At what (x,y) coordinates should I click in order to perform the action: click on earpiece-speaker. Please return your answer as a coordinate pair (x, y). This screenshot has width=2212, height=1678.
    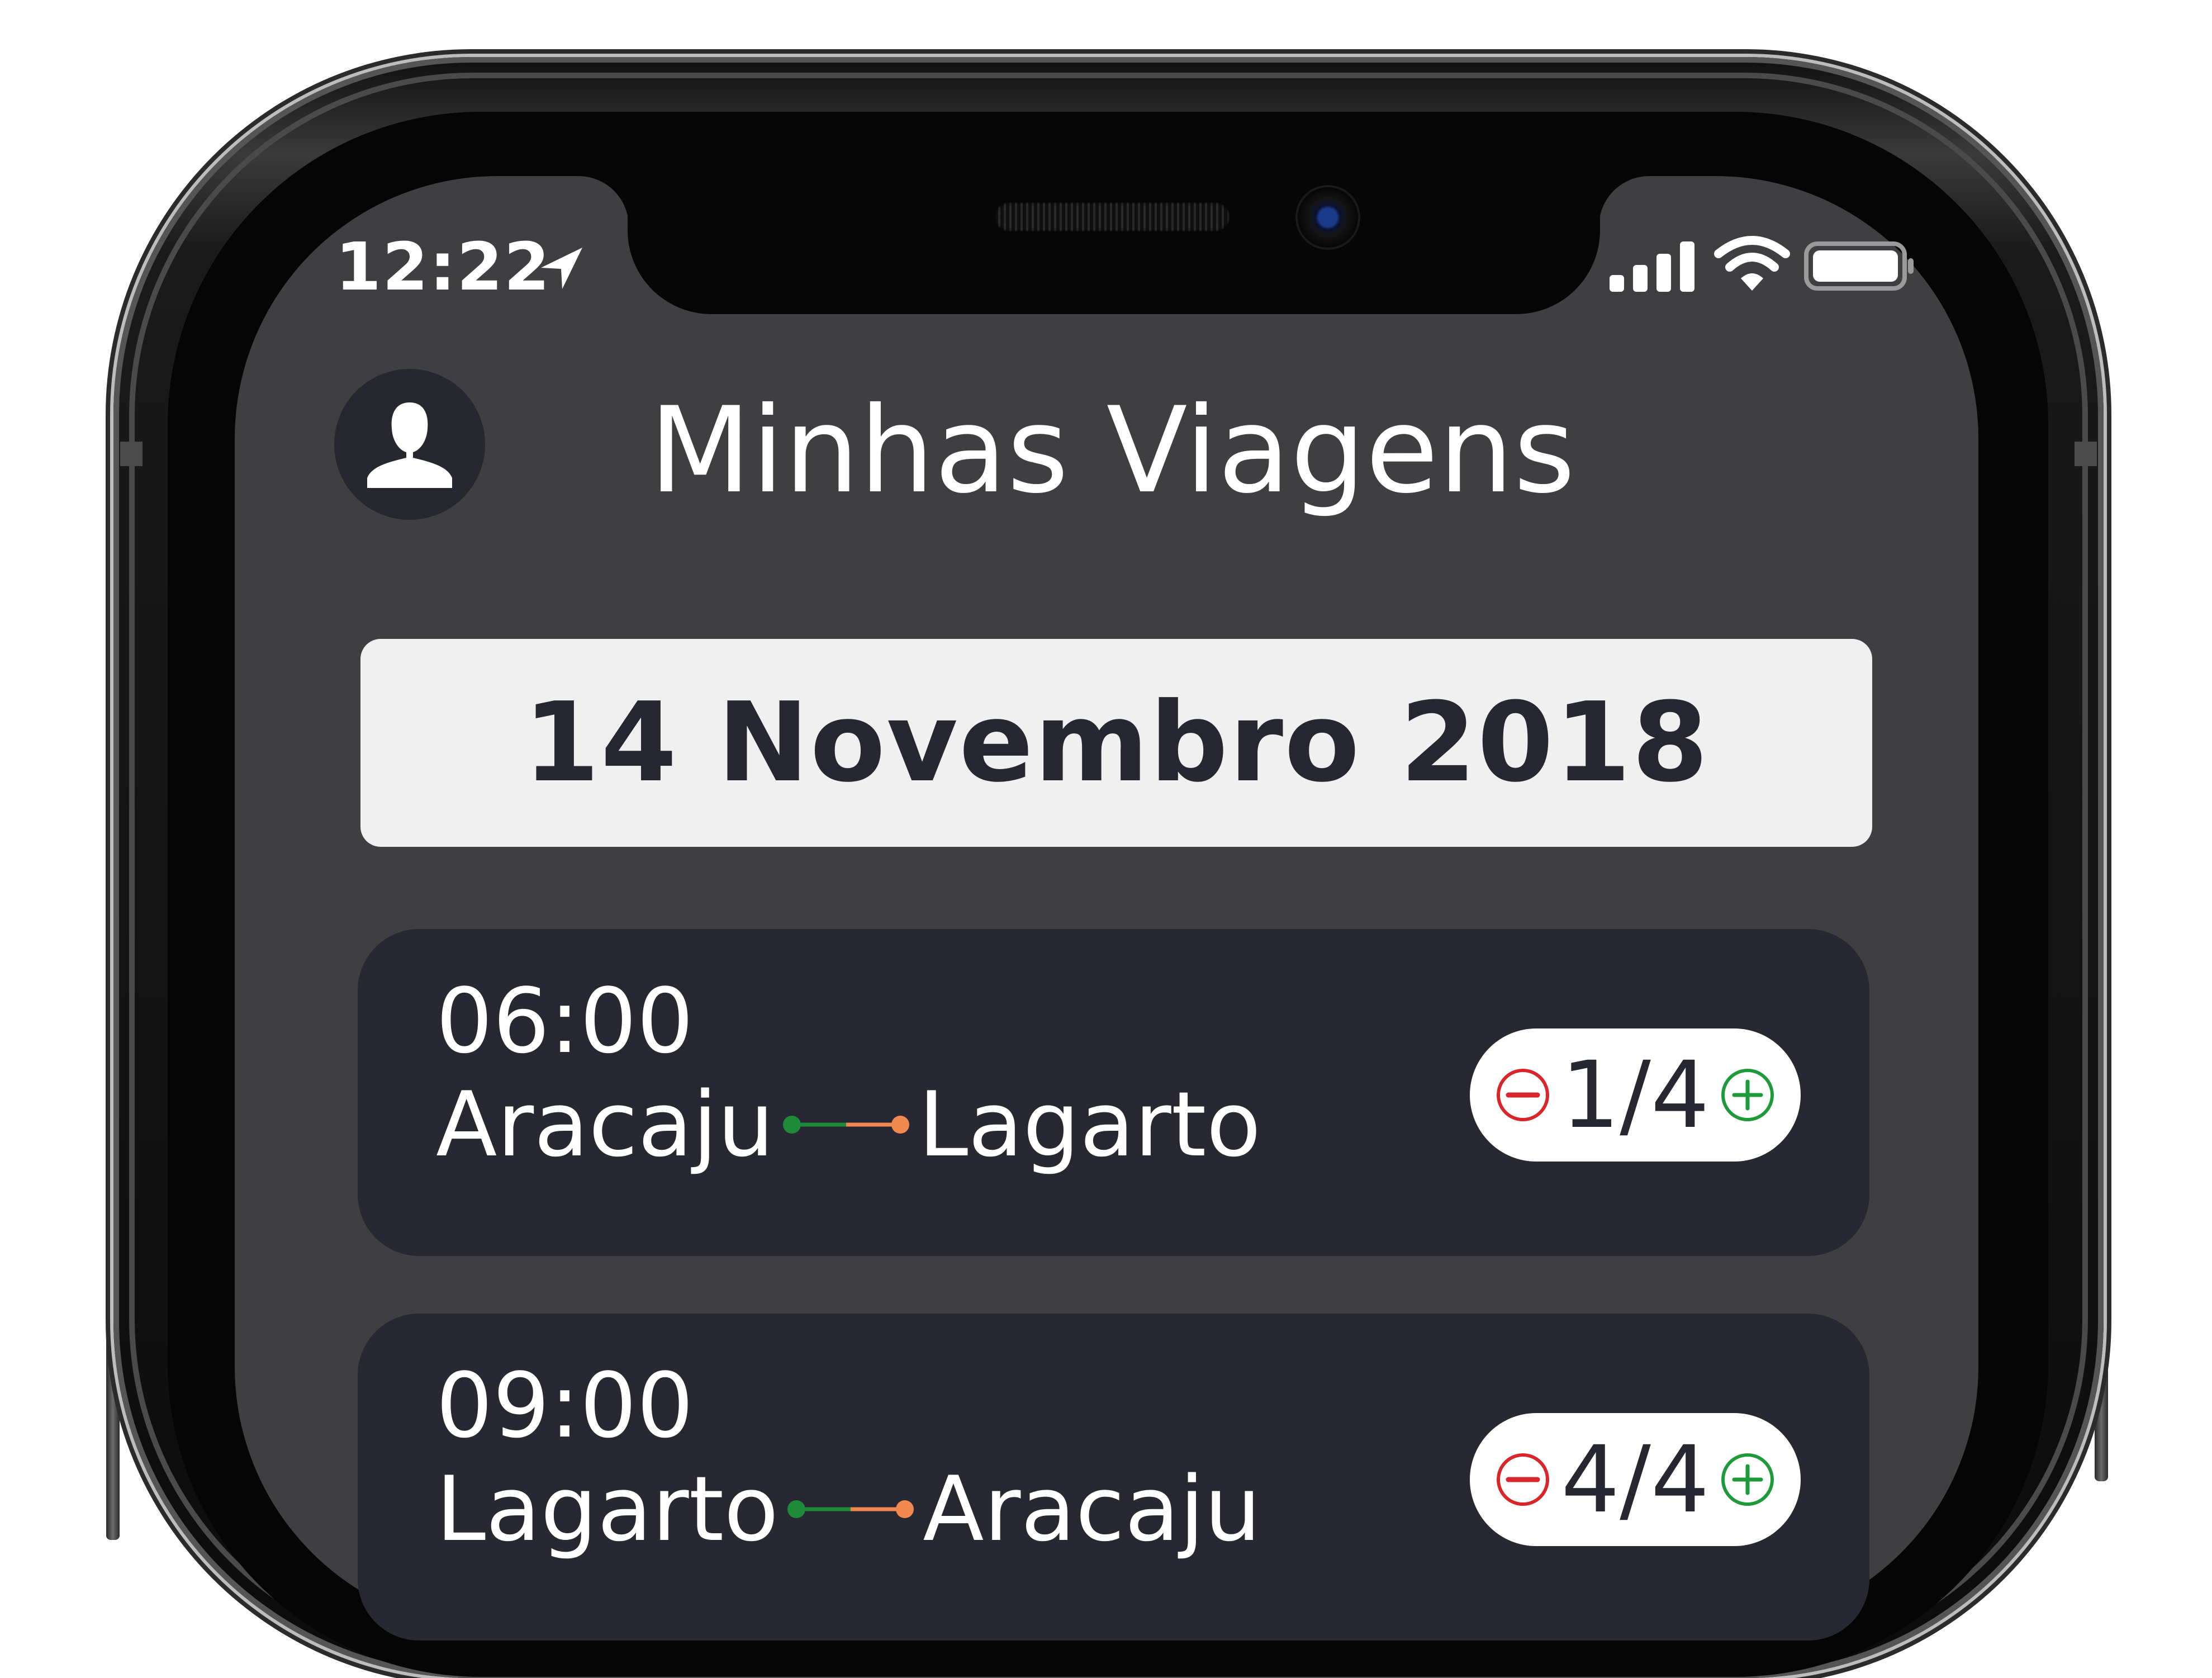
    Looking at the image, I should click on (1112, 216).